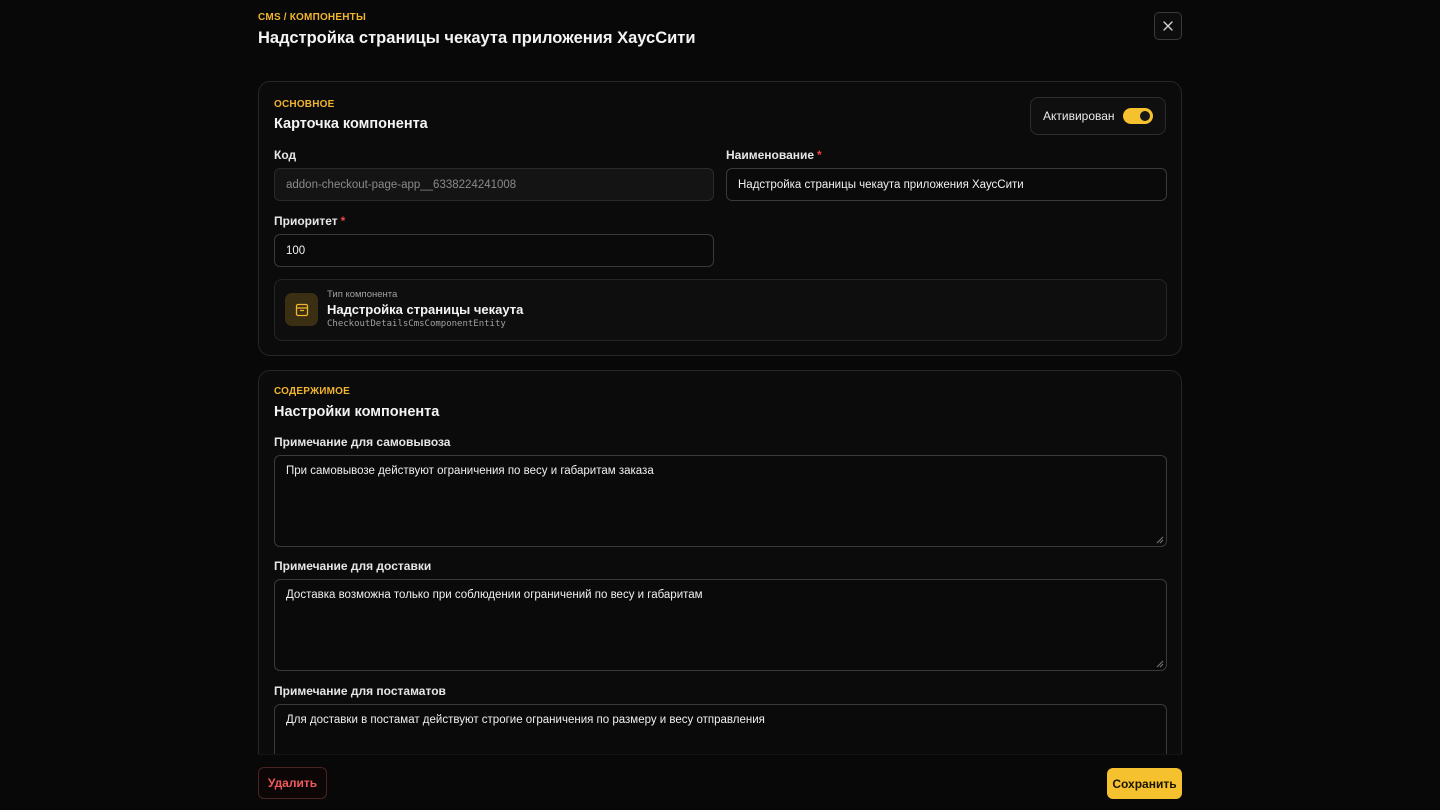 Image resolution: width=1440 pixels, height=810 pixels. I want to click on postamat-label: Примечание для постаматов, so click(360, 691).